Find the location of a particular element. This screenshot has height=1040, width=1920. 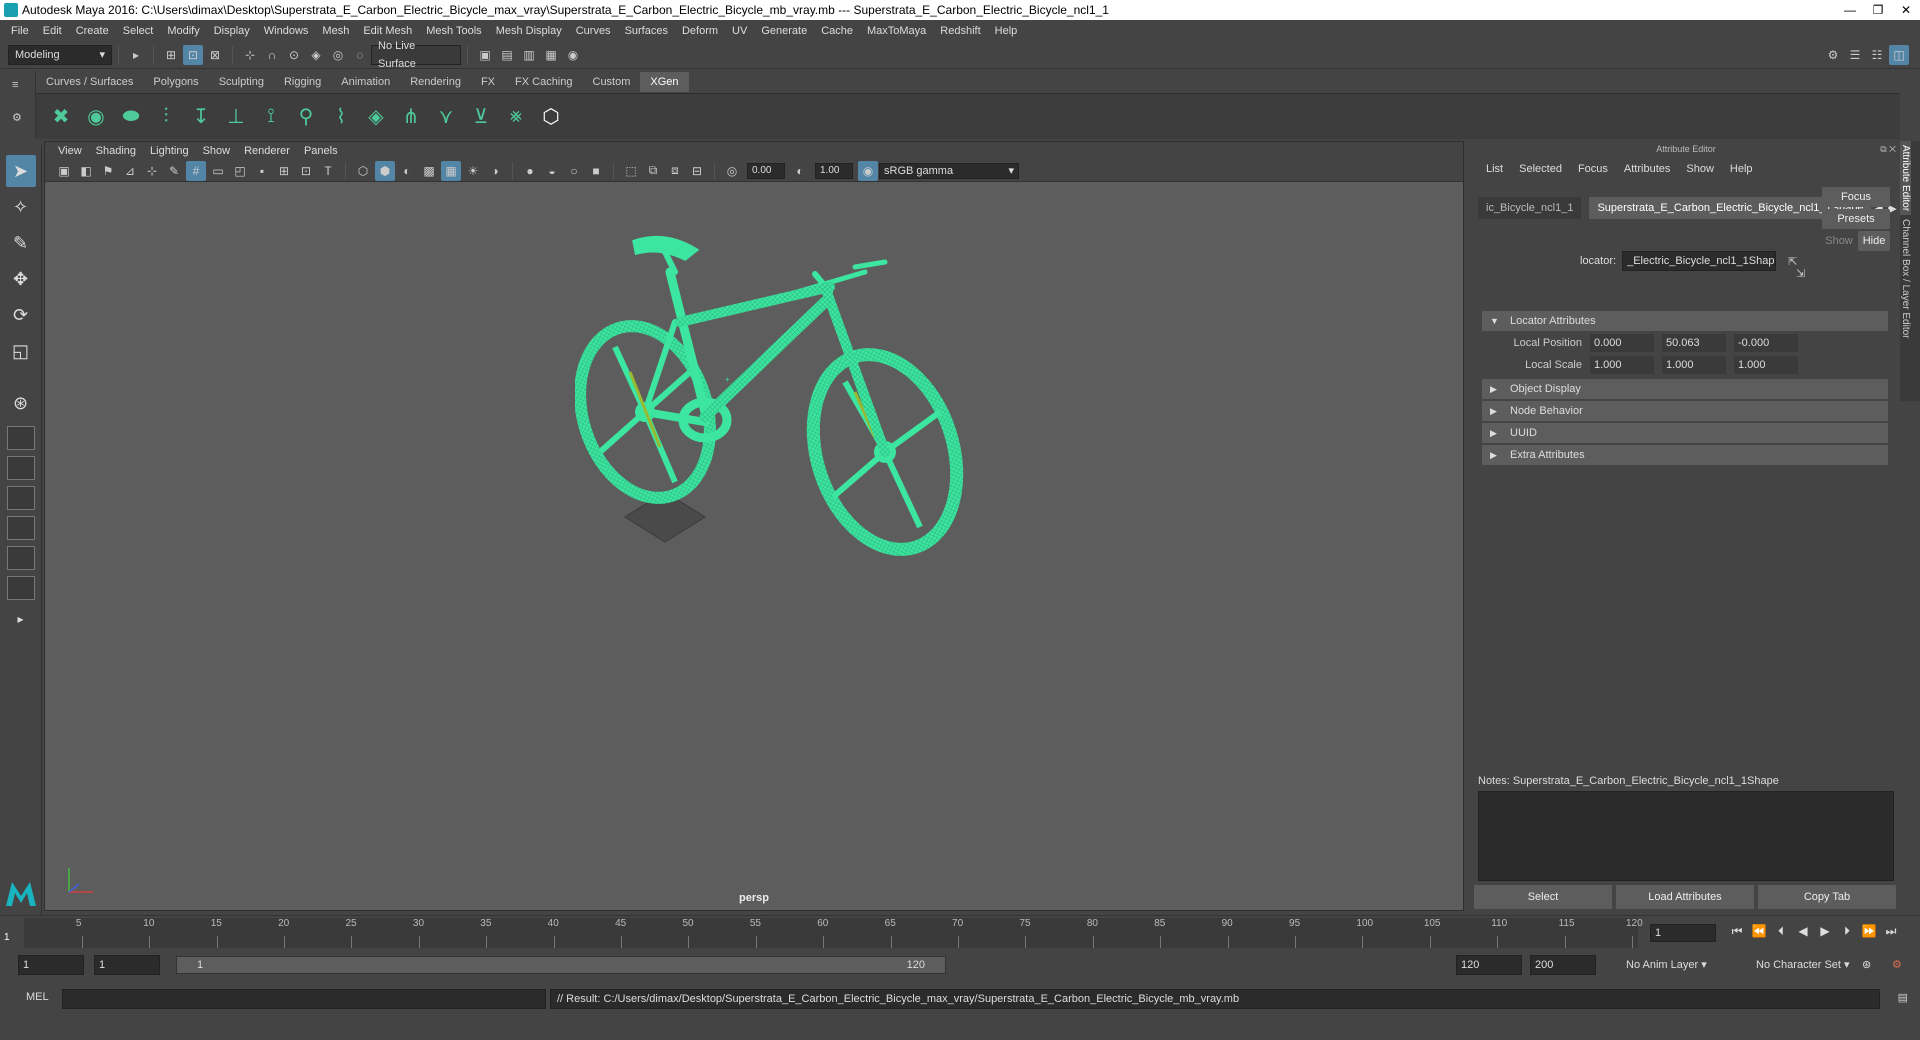

bookmark-icon: ⚑ is located at coordinates (108, 171).